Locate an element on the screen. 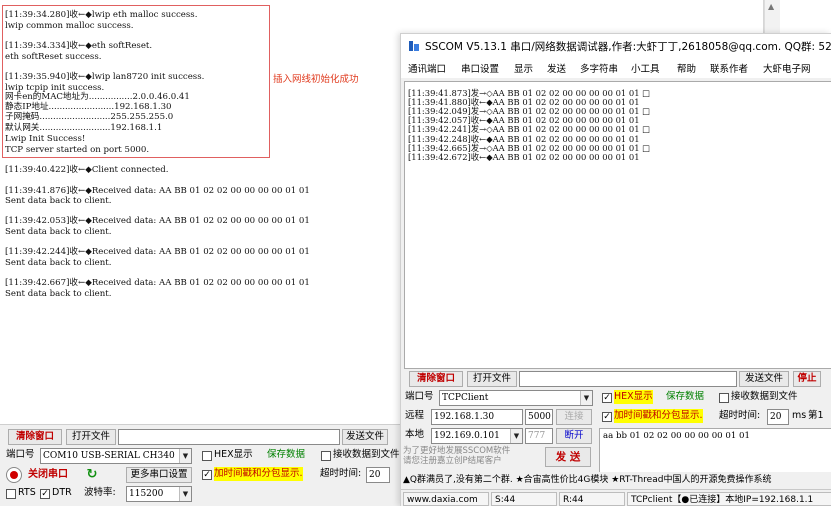 This screenshot has height=506, width=831. left-rts-label: RTS is located at coordinates (27, 492).